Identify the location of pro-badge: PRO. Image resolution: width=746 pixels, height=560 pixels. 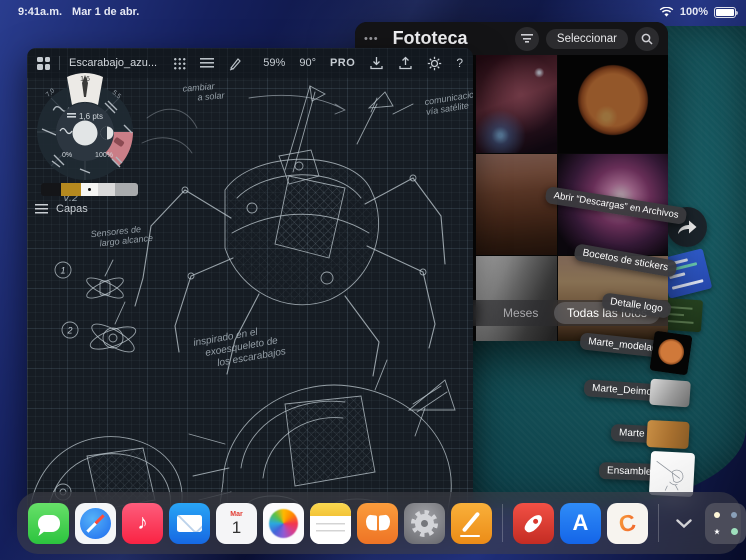
(342, 63).